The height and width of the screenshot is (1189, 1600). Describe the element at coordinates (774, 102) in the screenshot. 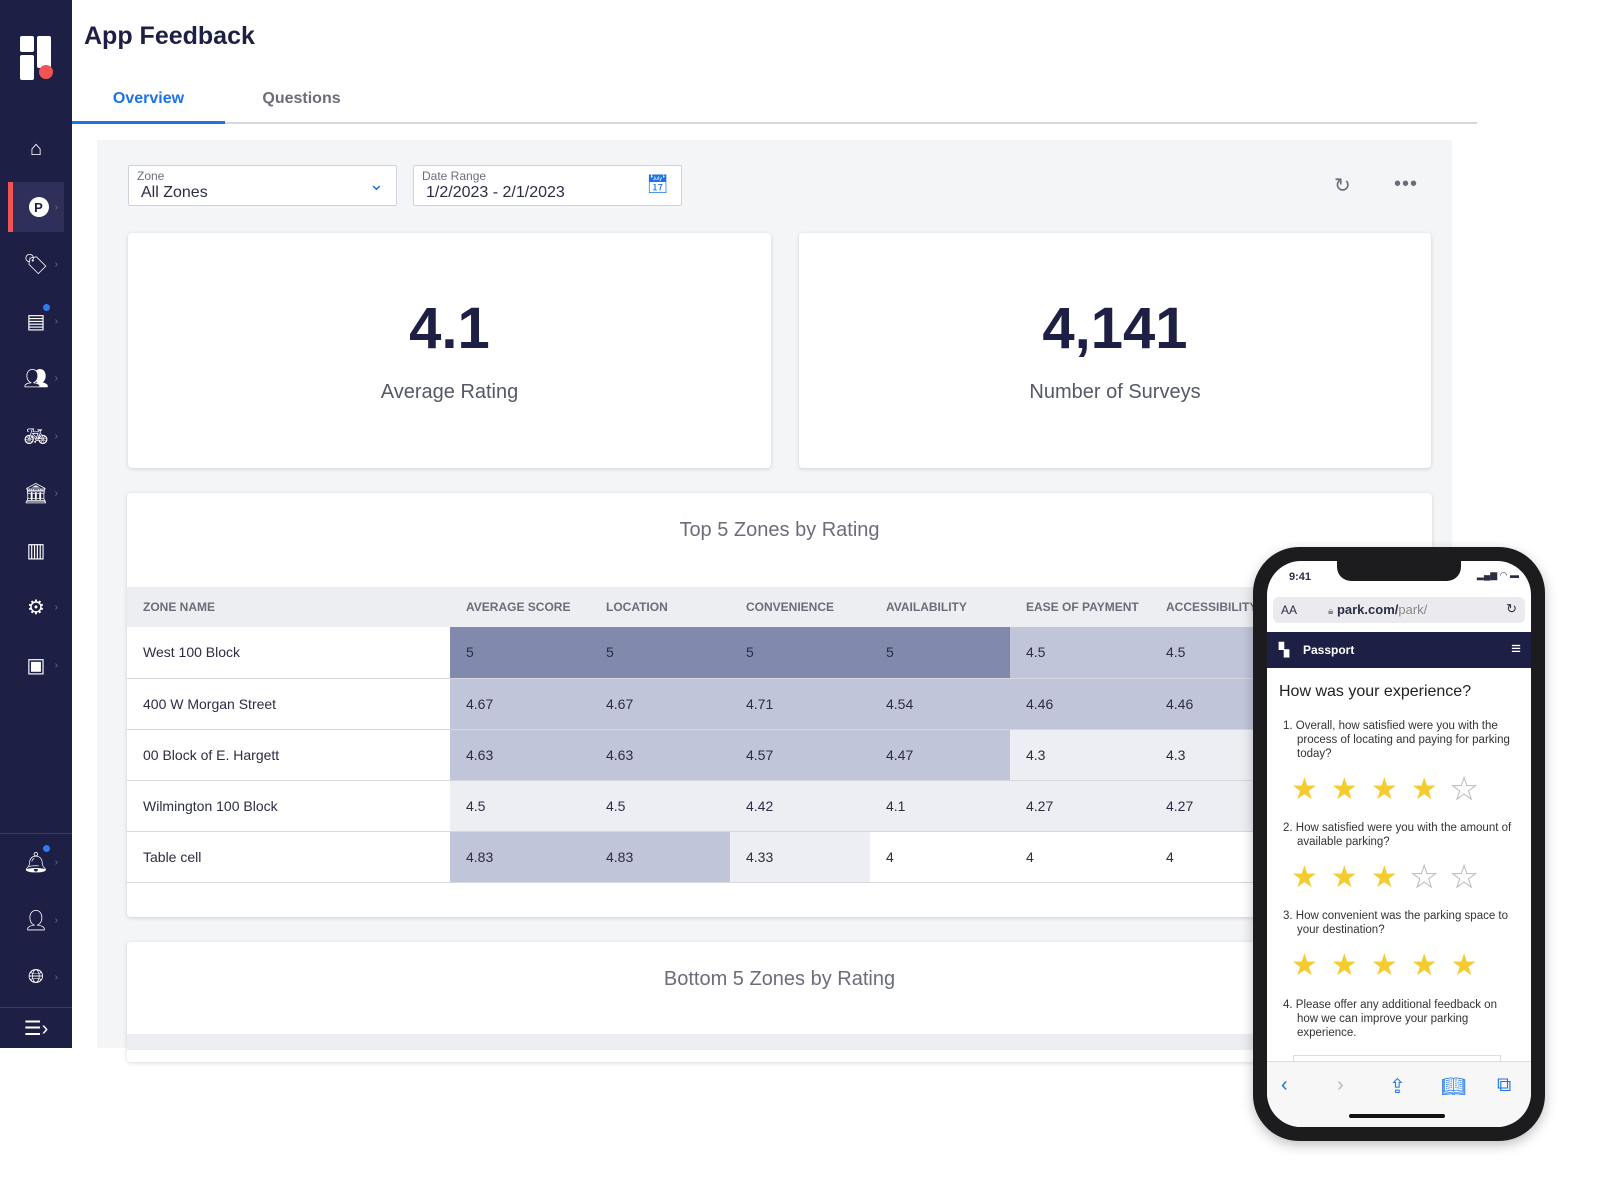

I see `tab-bar: Overview Questions` at that location.